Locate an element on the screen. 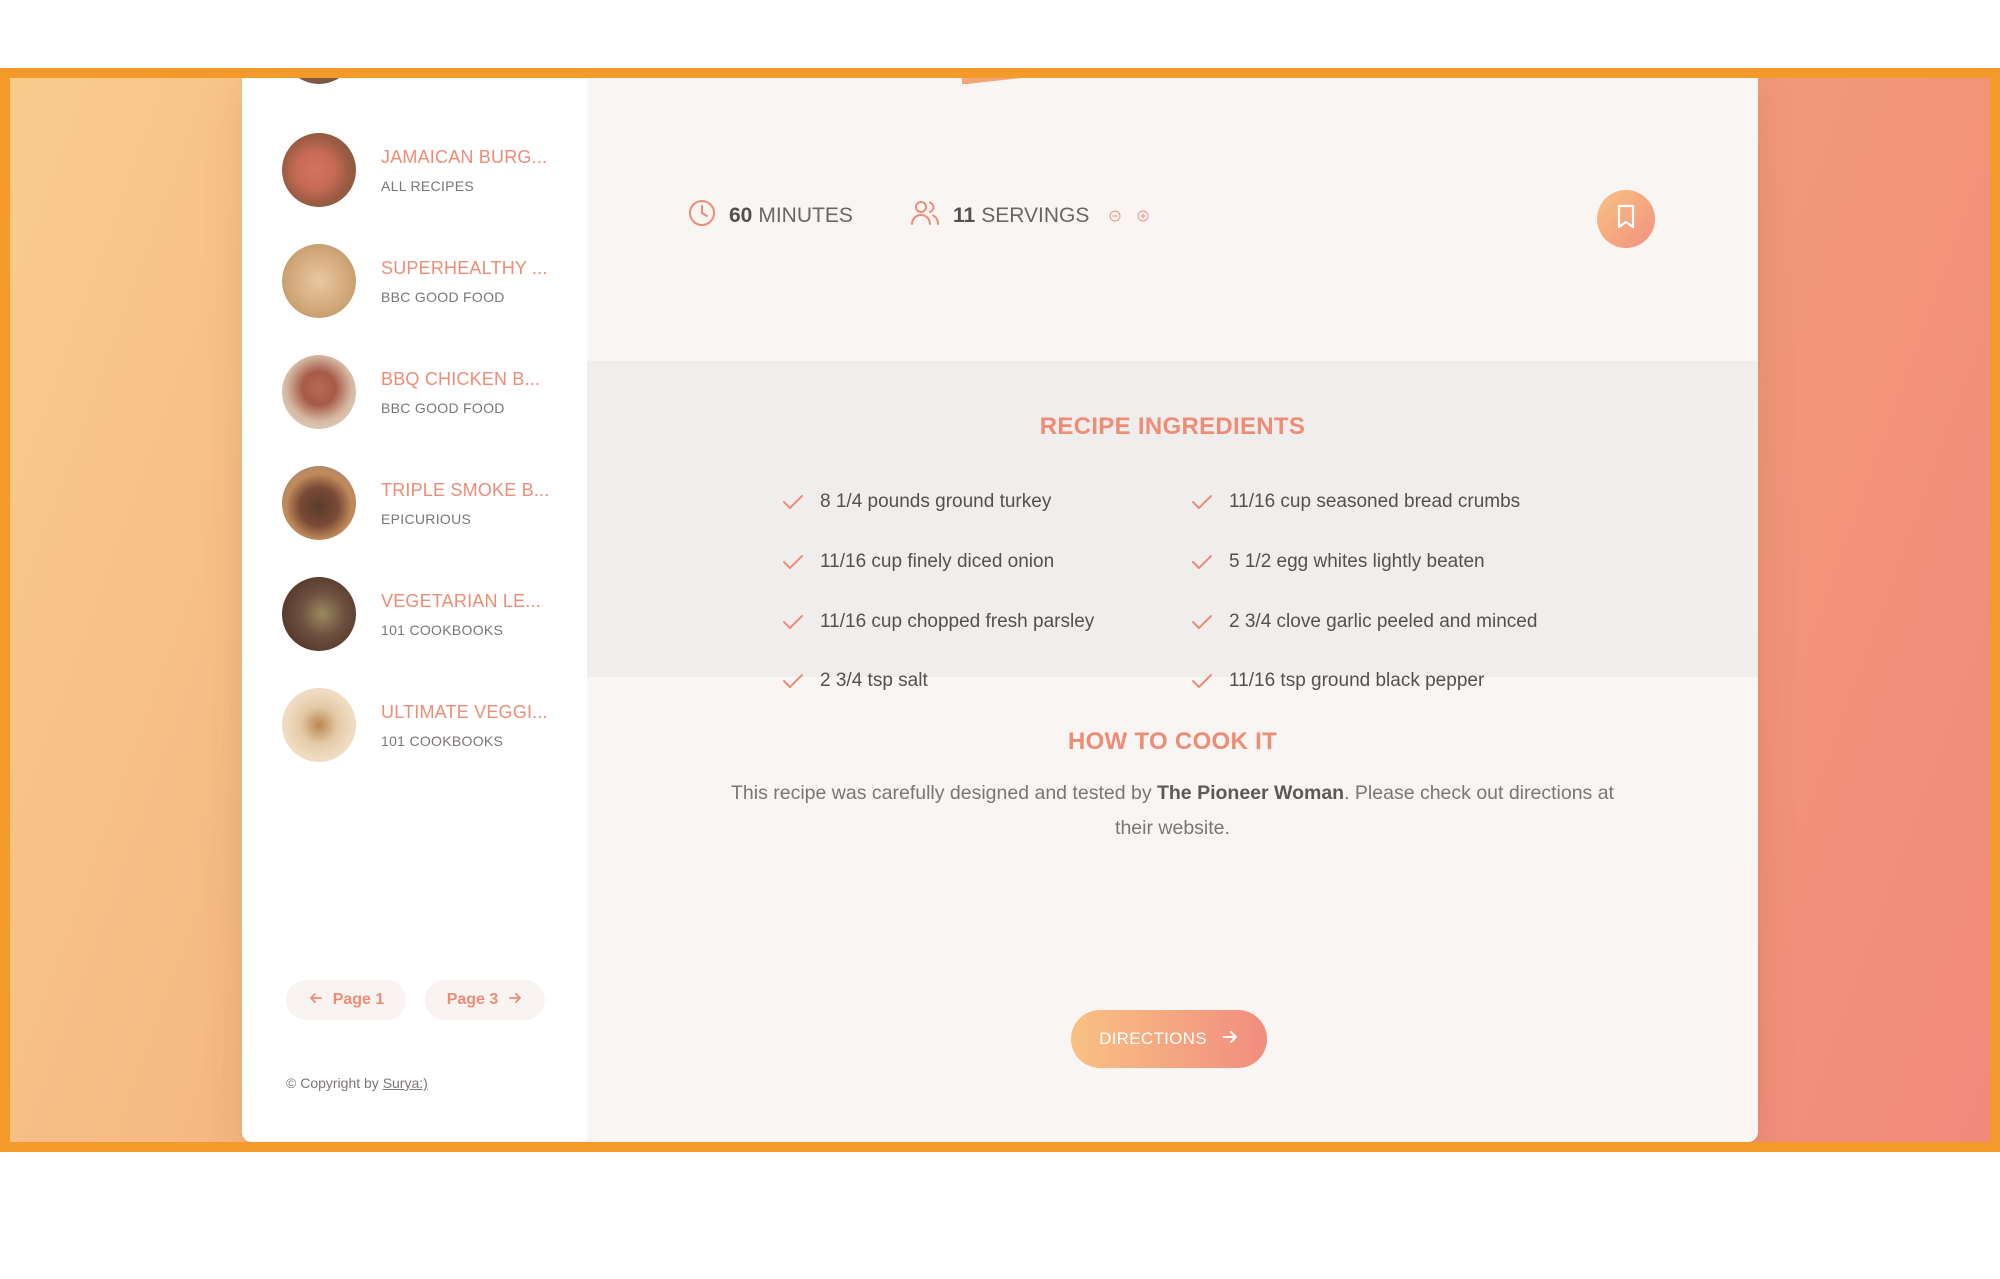 The width and height of the screenshot is (2000, 1279). prev-page-button: Page 1 is located at coordinates (346, 1000).